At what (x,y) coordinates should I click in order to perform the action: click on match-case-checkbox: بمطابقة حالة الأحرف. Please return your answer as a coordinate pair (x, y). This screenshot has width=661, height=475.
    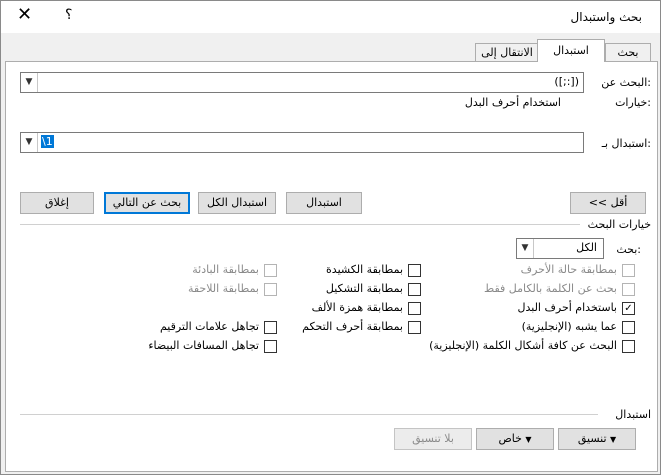
    Looking at the image, I should click on (535, 271).